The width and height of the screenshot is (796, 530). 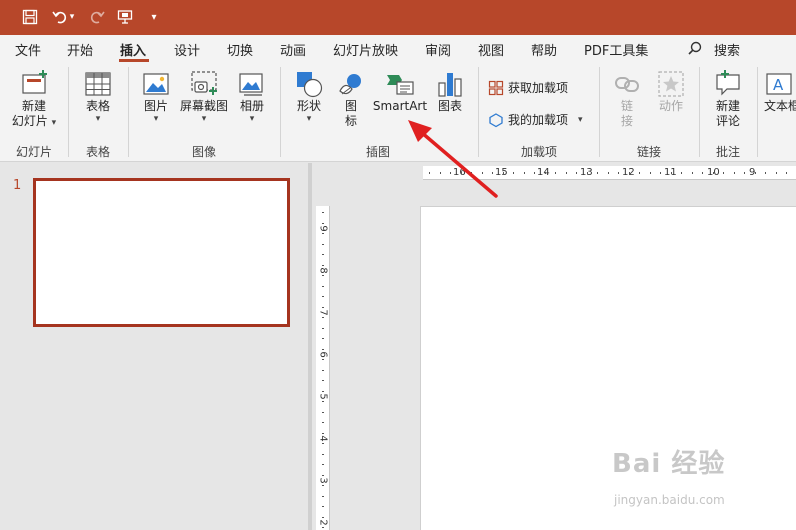 I want to click on link-label-1: 链, so click(x=626, y=106).